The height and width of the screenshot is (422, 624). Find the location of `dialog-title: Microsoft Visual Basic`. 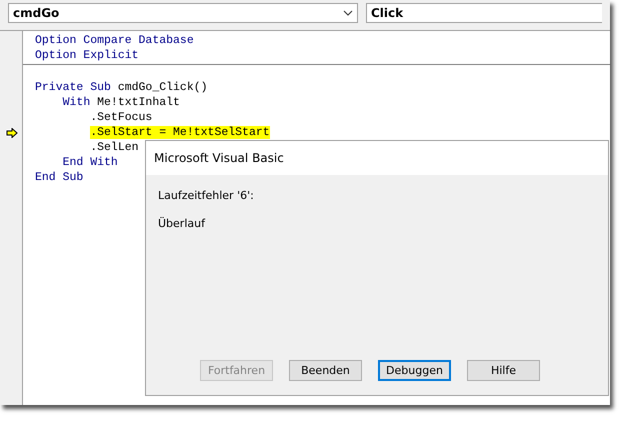

dialog-title: Microsoft Visual Basic is located at coordinates (219, 158).